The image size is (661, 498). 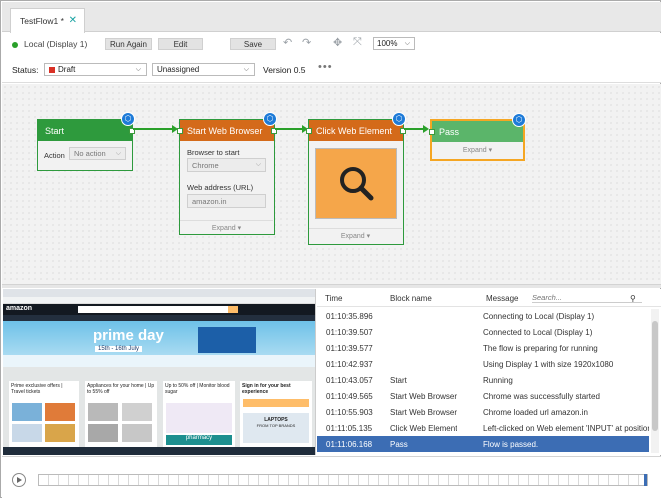 I want to click on column-header-time: Time, so click(x=333, y=298).